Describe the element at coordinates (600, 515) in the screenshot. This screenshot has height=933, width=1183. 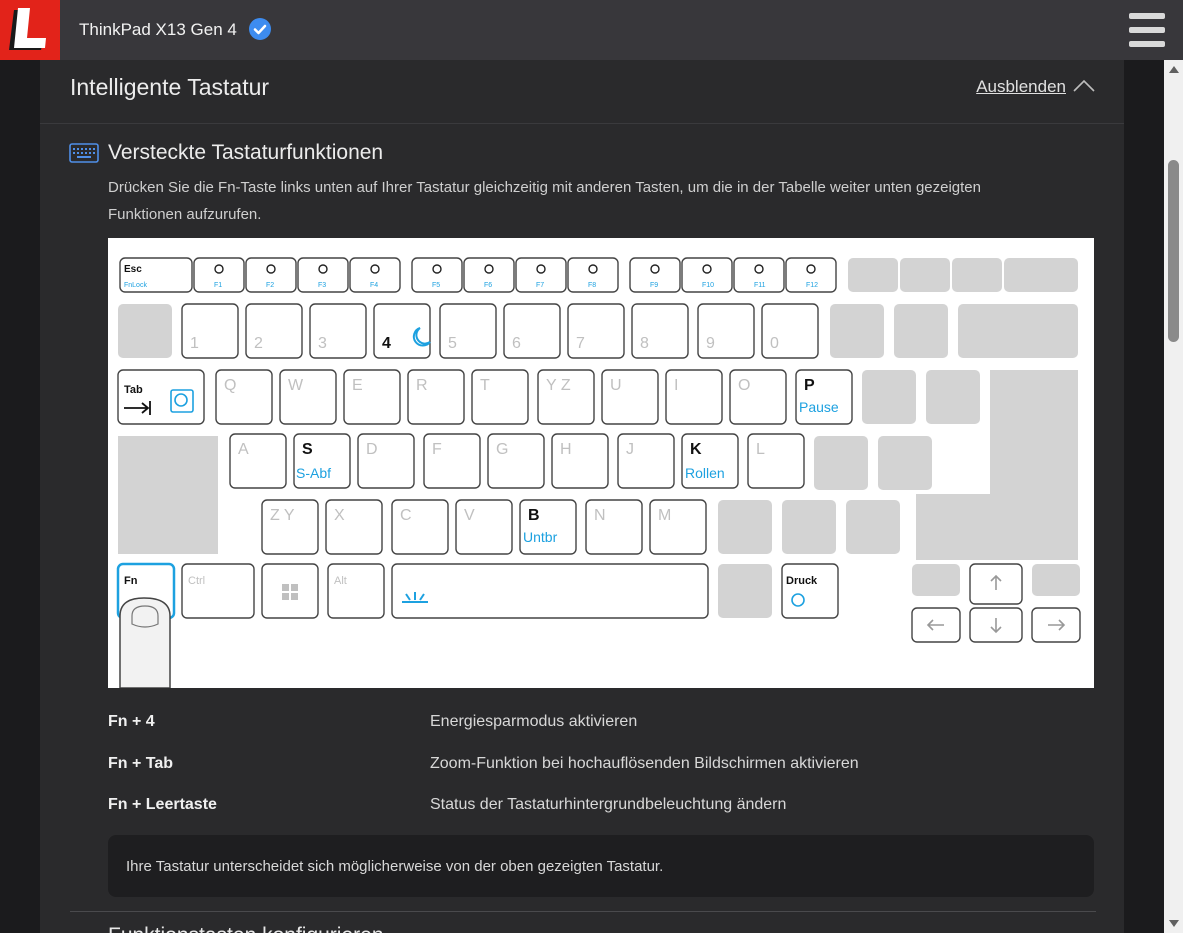
I see `key-label: N` at that location.